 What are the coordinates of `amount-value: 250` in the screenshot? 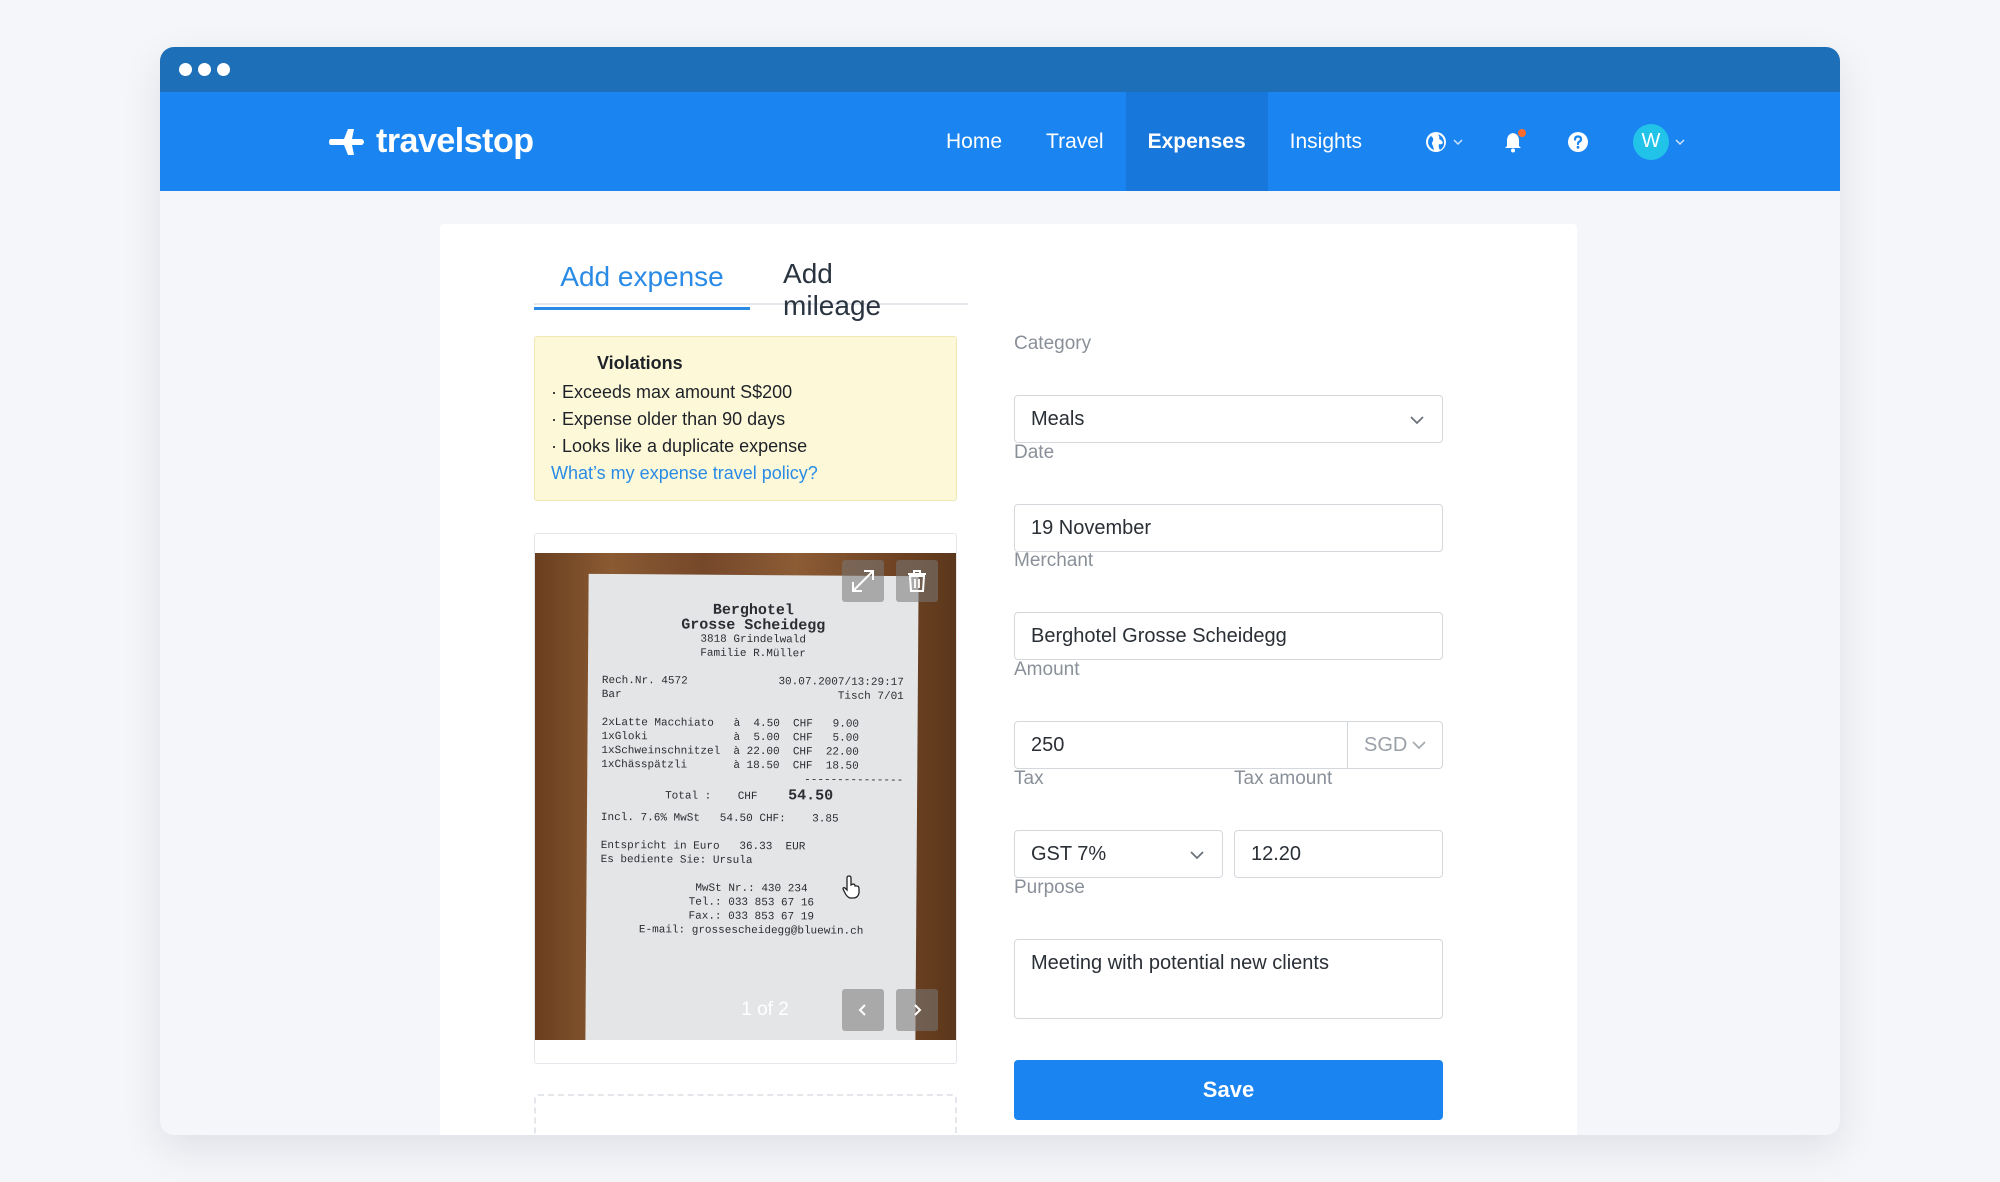 It's located at (1048, 744).